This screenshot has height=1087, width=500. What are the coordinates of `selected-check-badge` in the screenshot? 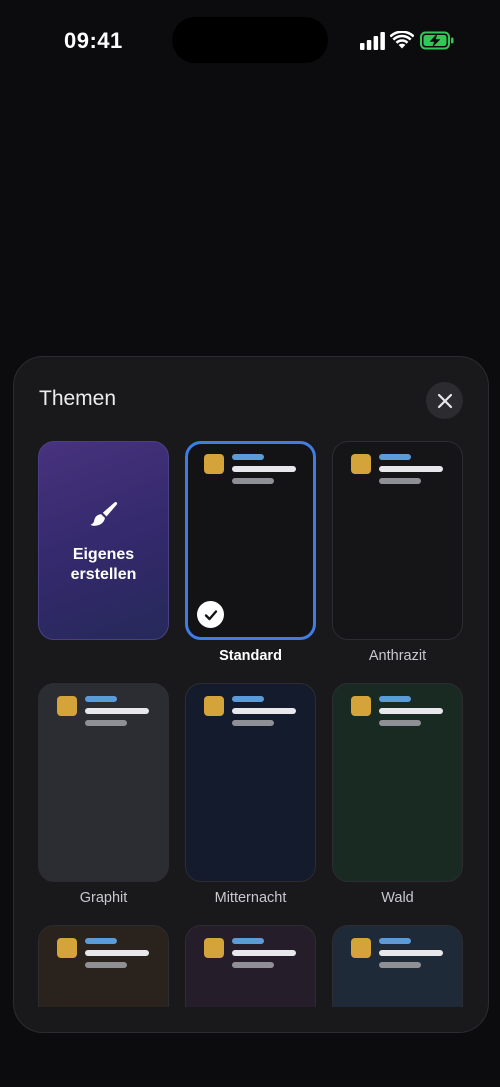 It's located at (210, 614).